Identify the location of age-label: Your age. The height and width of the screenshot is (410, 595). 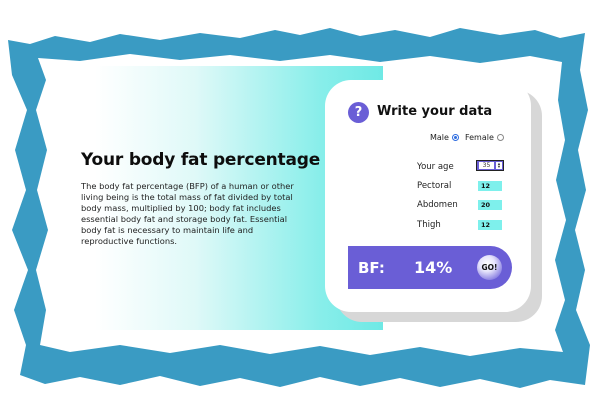
(435, 167).